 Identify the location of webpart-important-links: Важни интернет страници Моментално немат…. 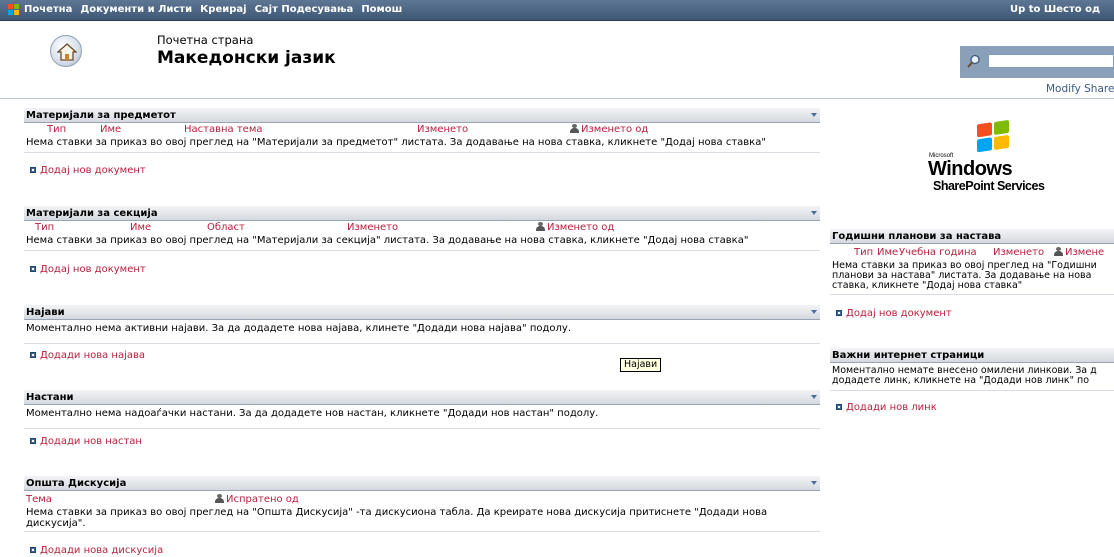
(972, 369).